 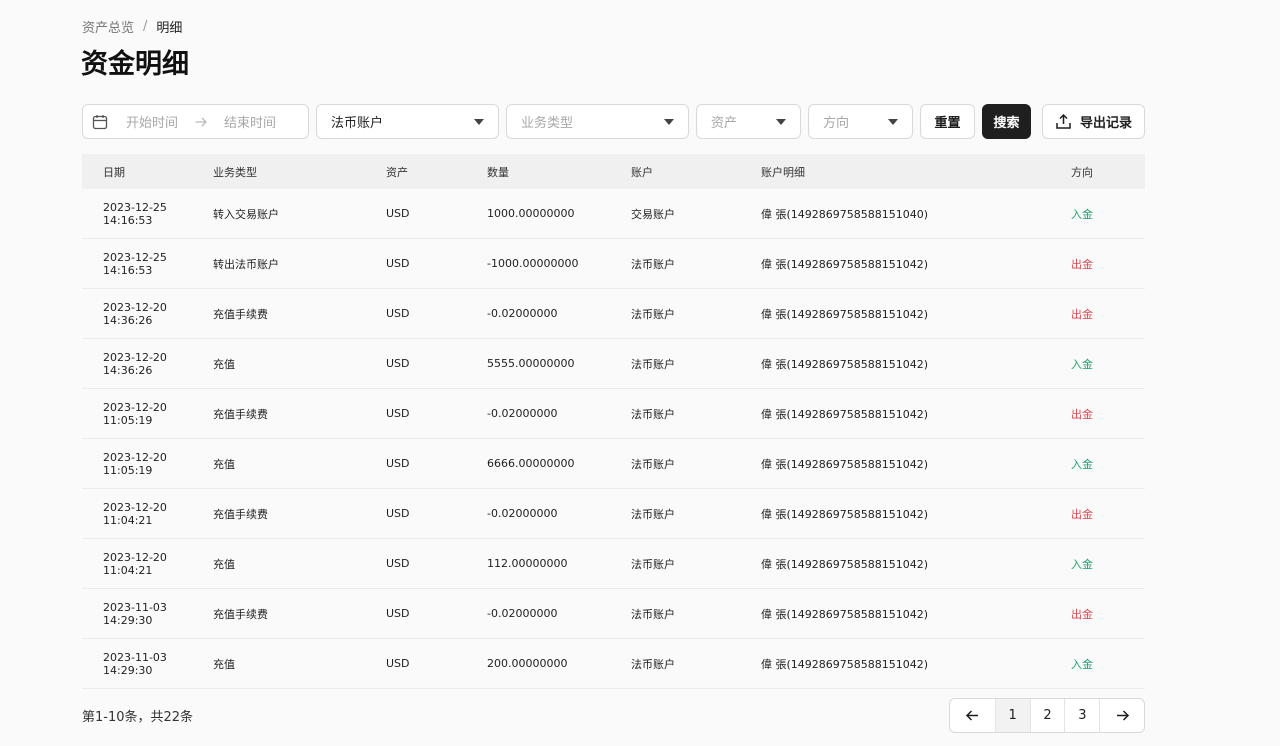 What do you see at coordinates (1047, 715) in the screenshot?
I see `pagination-page-2: 2` at bounding box center [1047, 715].